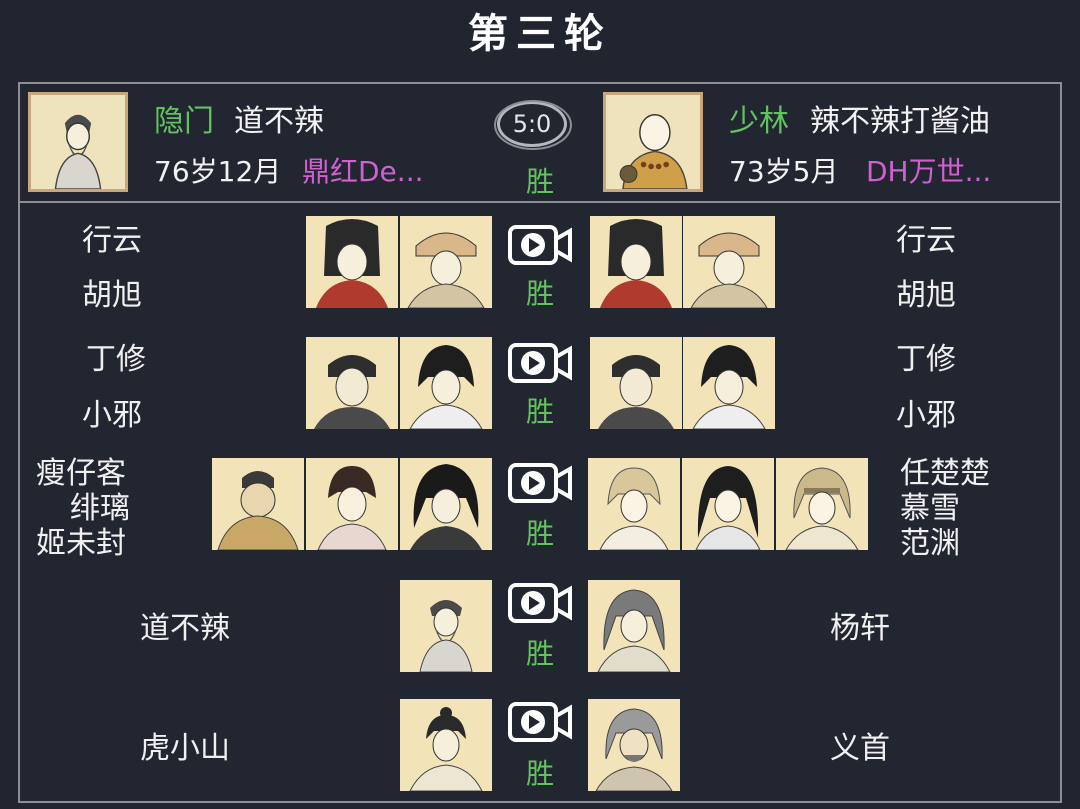  What do you see at coordinates (112, 240) in the screenshot?
I see `left-name: 行云` at bounding box center [112, 240].